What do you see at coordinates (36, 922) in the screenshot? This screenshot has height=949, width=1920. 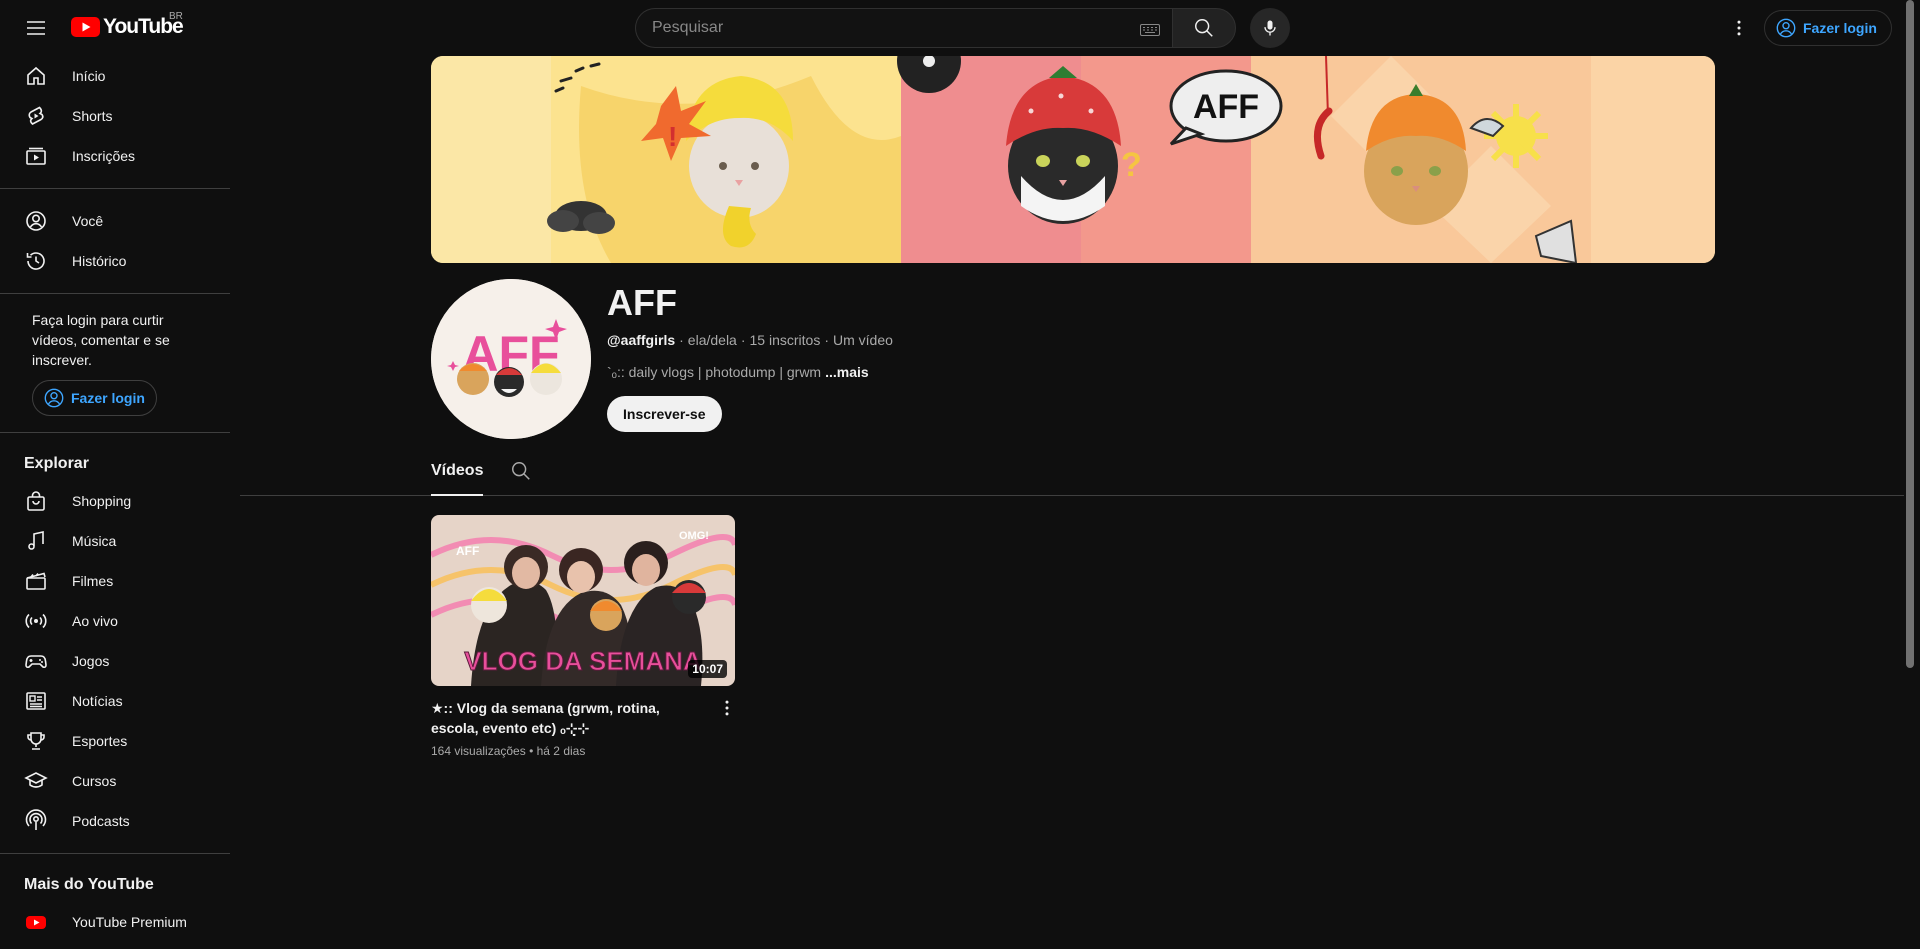 I see `youtube-premium-icon` at bounding box center [36, 922].